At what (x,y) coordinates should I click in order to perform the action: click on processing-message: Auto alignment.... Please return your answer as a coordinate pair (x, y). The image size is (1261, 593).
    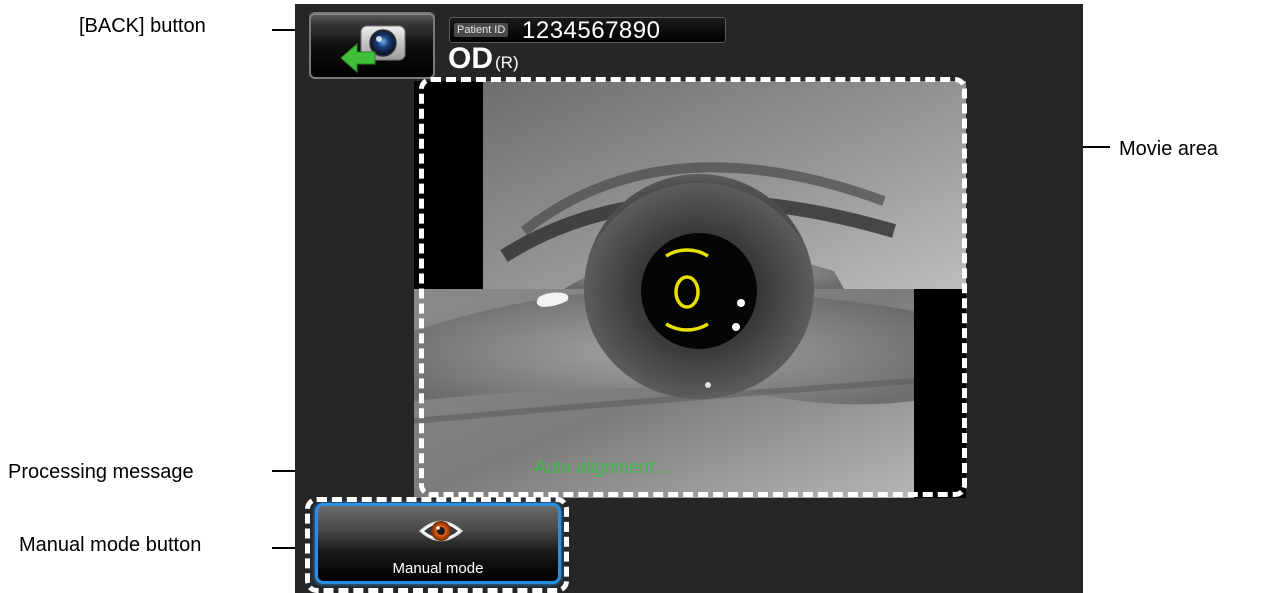
    Looking at the image, I should click on (602, 467).